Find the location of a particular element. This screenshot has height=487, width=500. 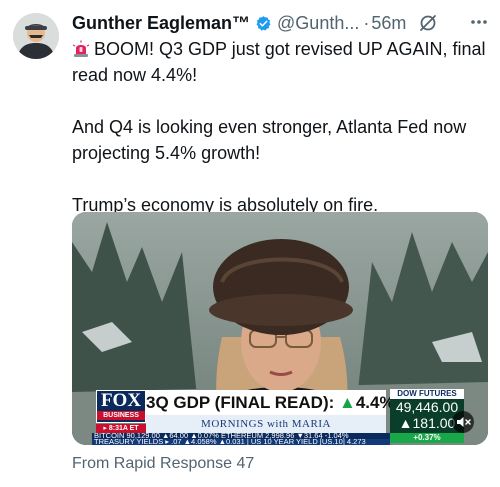

fox-business-logo: FOX BUSINESS is located at coordinates (121, 406).